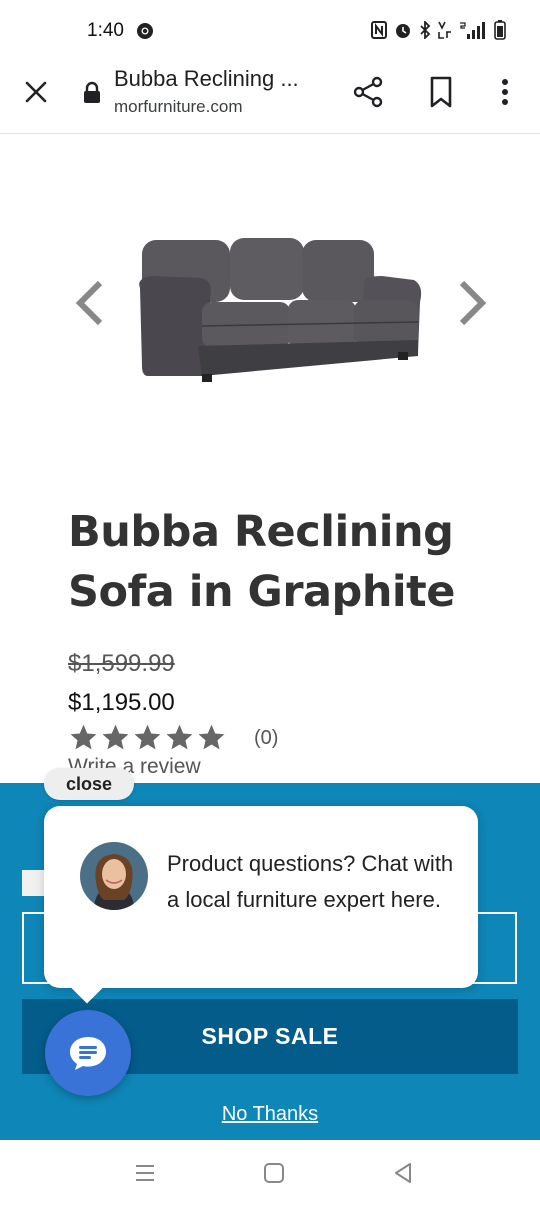 The width and height of the screenshot is (540, 1206). Describe the element at coordinates (89, 784) in the screenshot. I see `chat-close-button: close` at that location.